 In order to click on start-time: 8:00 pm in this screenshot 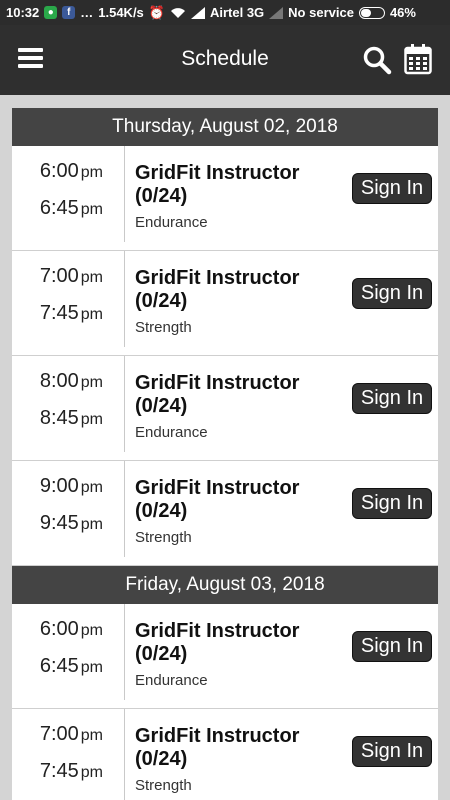, I will do `click(71, 381)`.